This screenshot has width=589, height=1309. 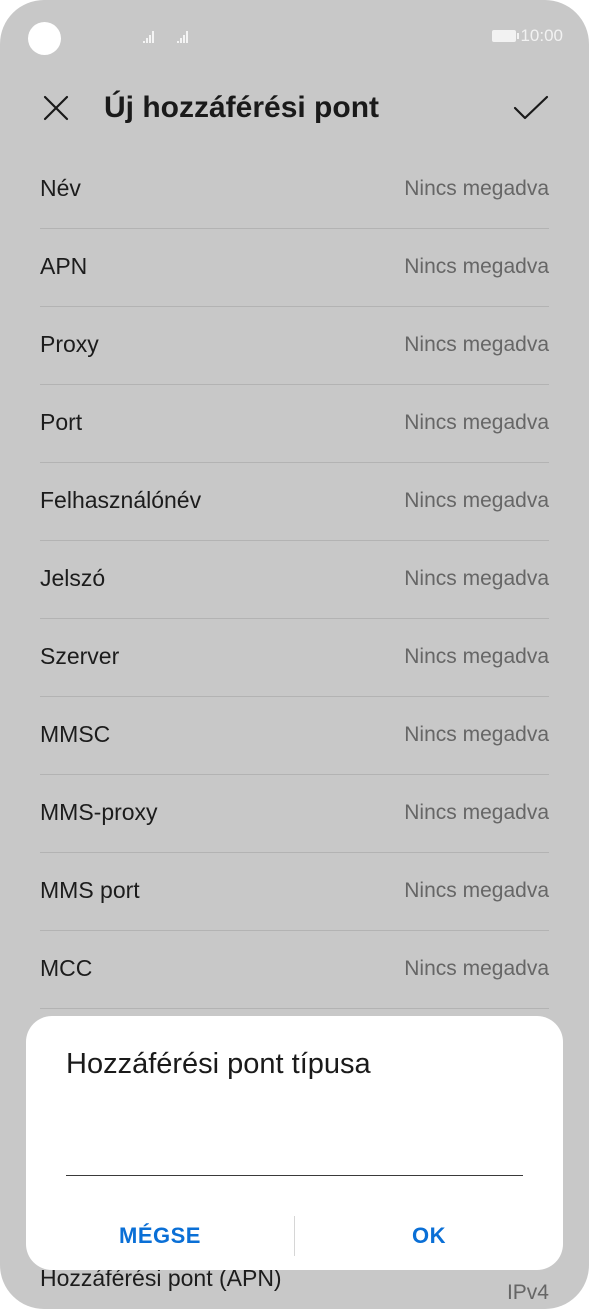 What do you see at coordinates (294, 1152) in the screenshot?
I see `apn-type-input` at bounding box center [294, 1152].